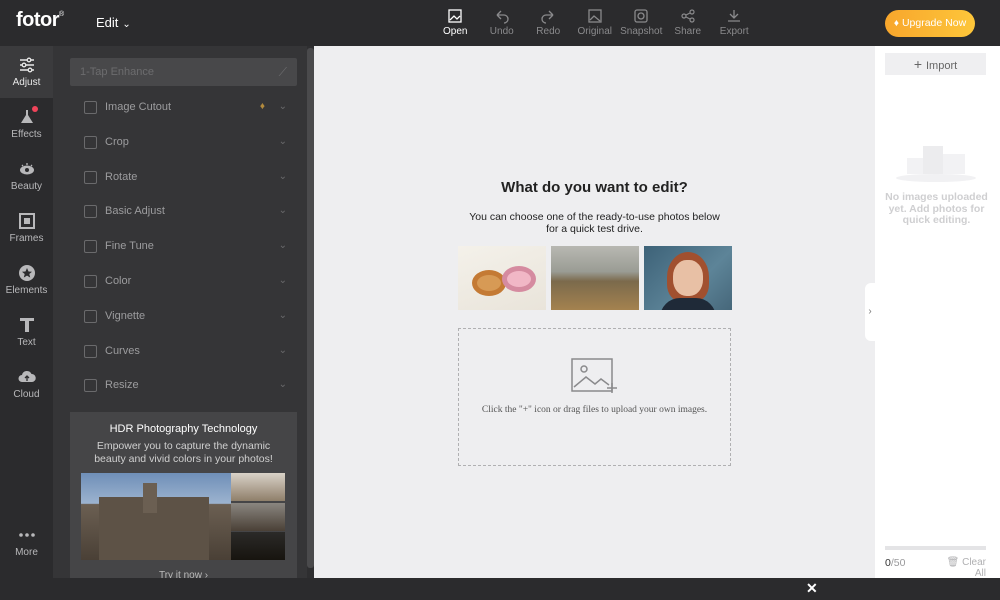 The height and width of the screenshot is (600, 1000). Describe the element at coordinates (310, 312) in the screenshot. I see `panel-scrollbar` at that location.